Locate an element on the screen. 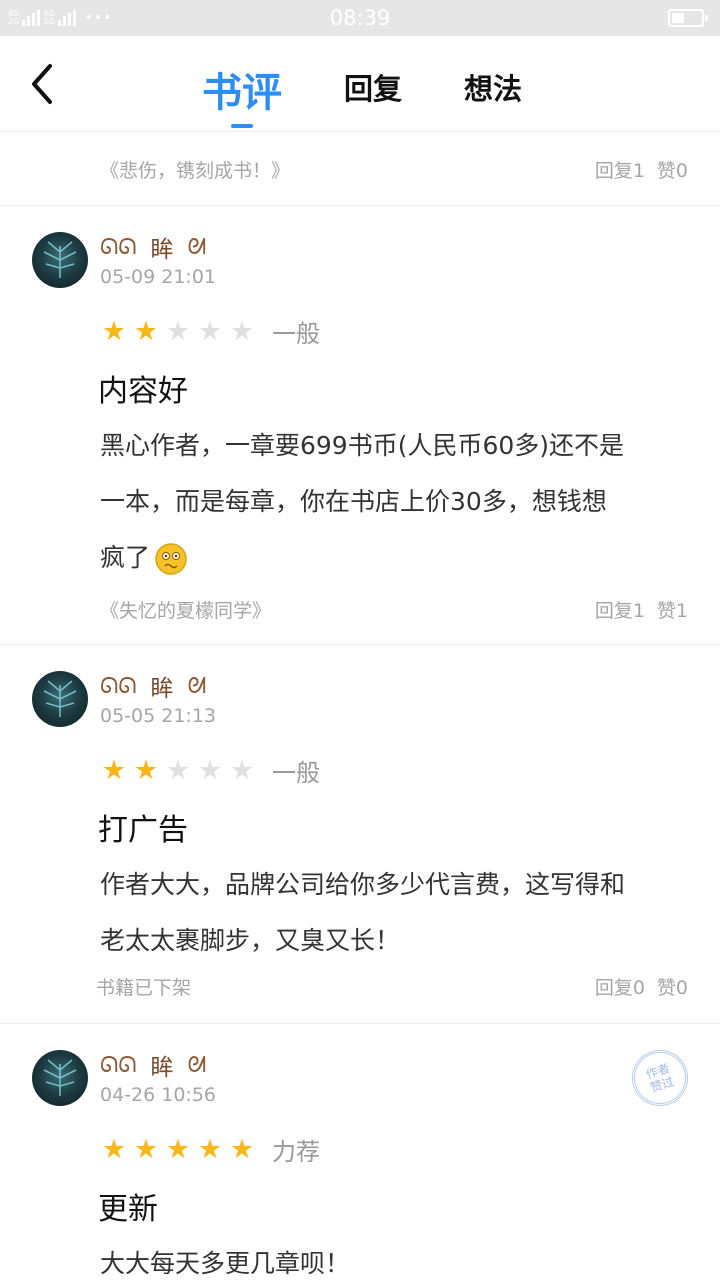  review-date: 05-09 21:01 is located at coordinates (158, 277).